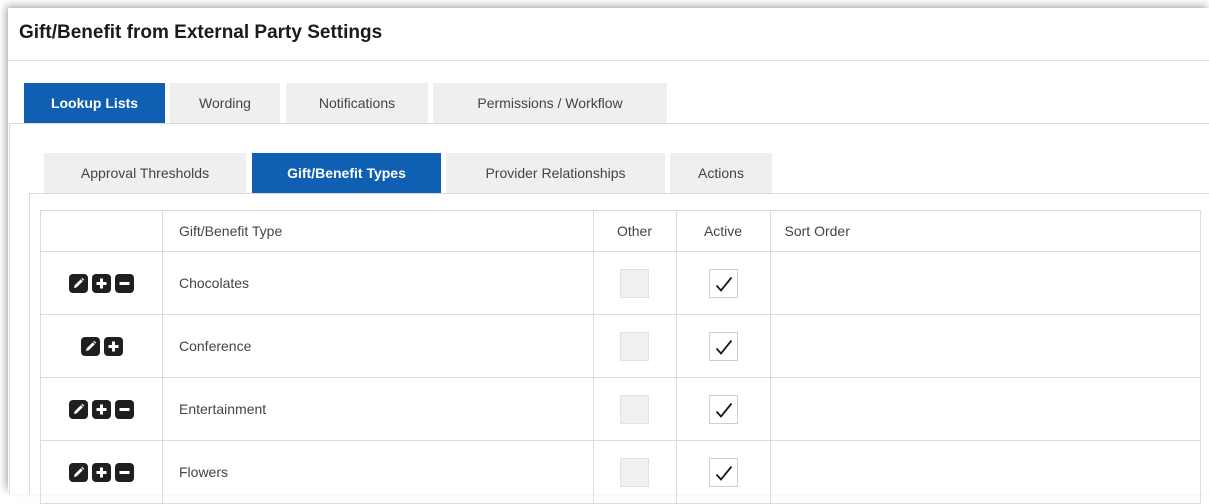 The width and height of the screenshot is (1209, 504). I want to click on tab-wording: Wording, so click(225, 103).